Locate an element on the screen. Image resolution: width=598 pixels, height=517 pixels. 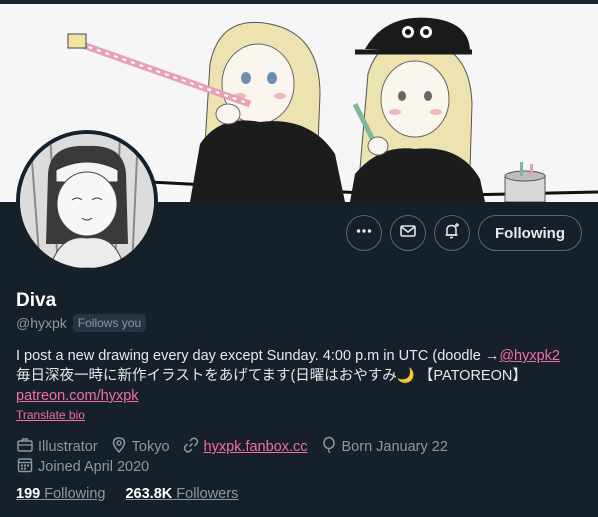
handle-row: @hyxpk Follows you is located at coordinates (81, 323).